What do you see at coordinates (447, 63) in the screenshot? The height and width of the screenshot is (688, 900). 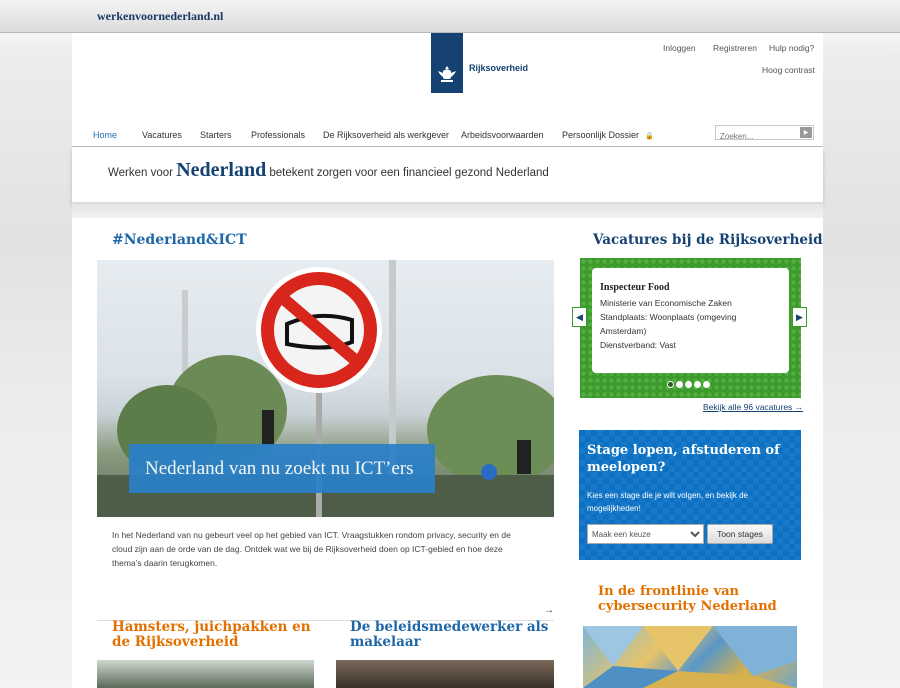 I see `rijksoverheid-logo` at bounding box center [447, 63].